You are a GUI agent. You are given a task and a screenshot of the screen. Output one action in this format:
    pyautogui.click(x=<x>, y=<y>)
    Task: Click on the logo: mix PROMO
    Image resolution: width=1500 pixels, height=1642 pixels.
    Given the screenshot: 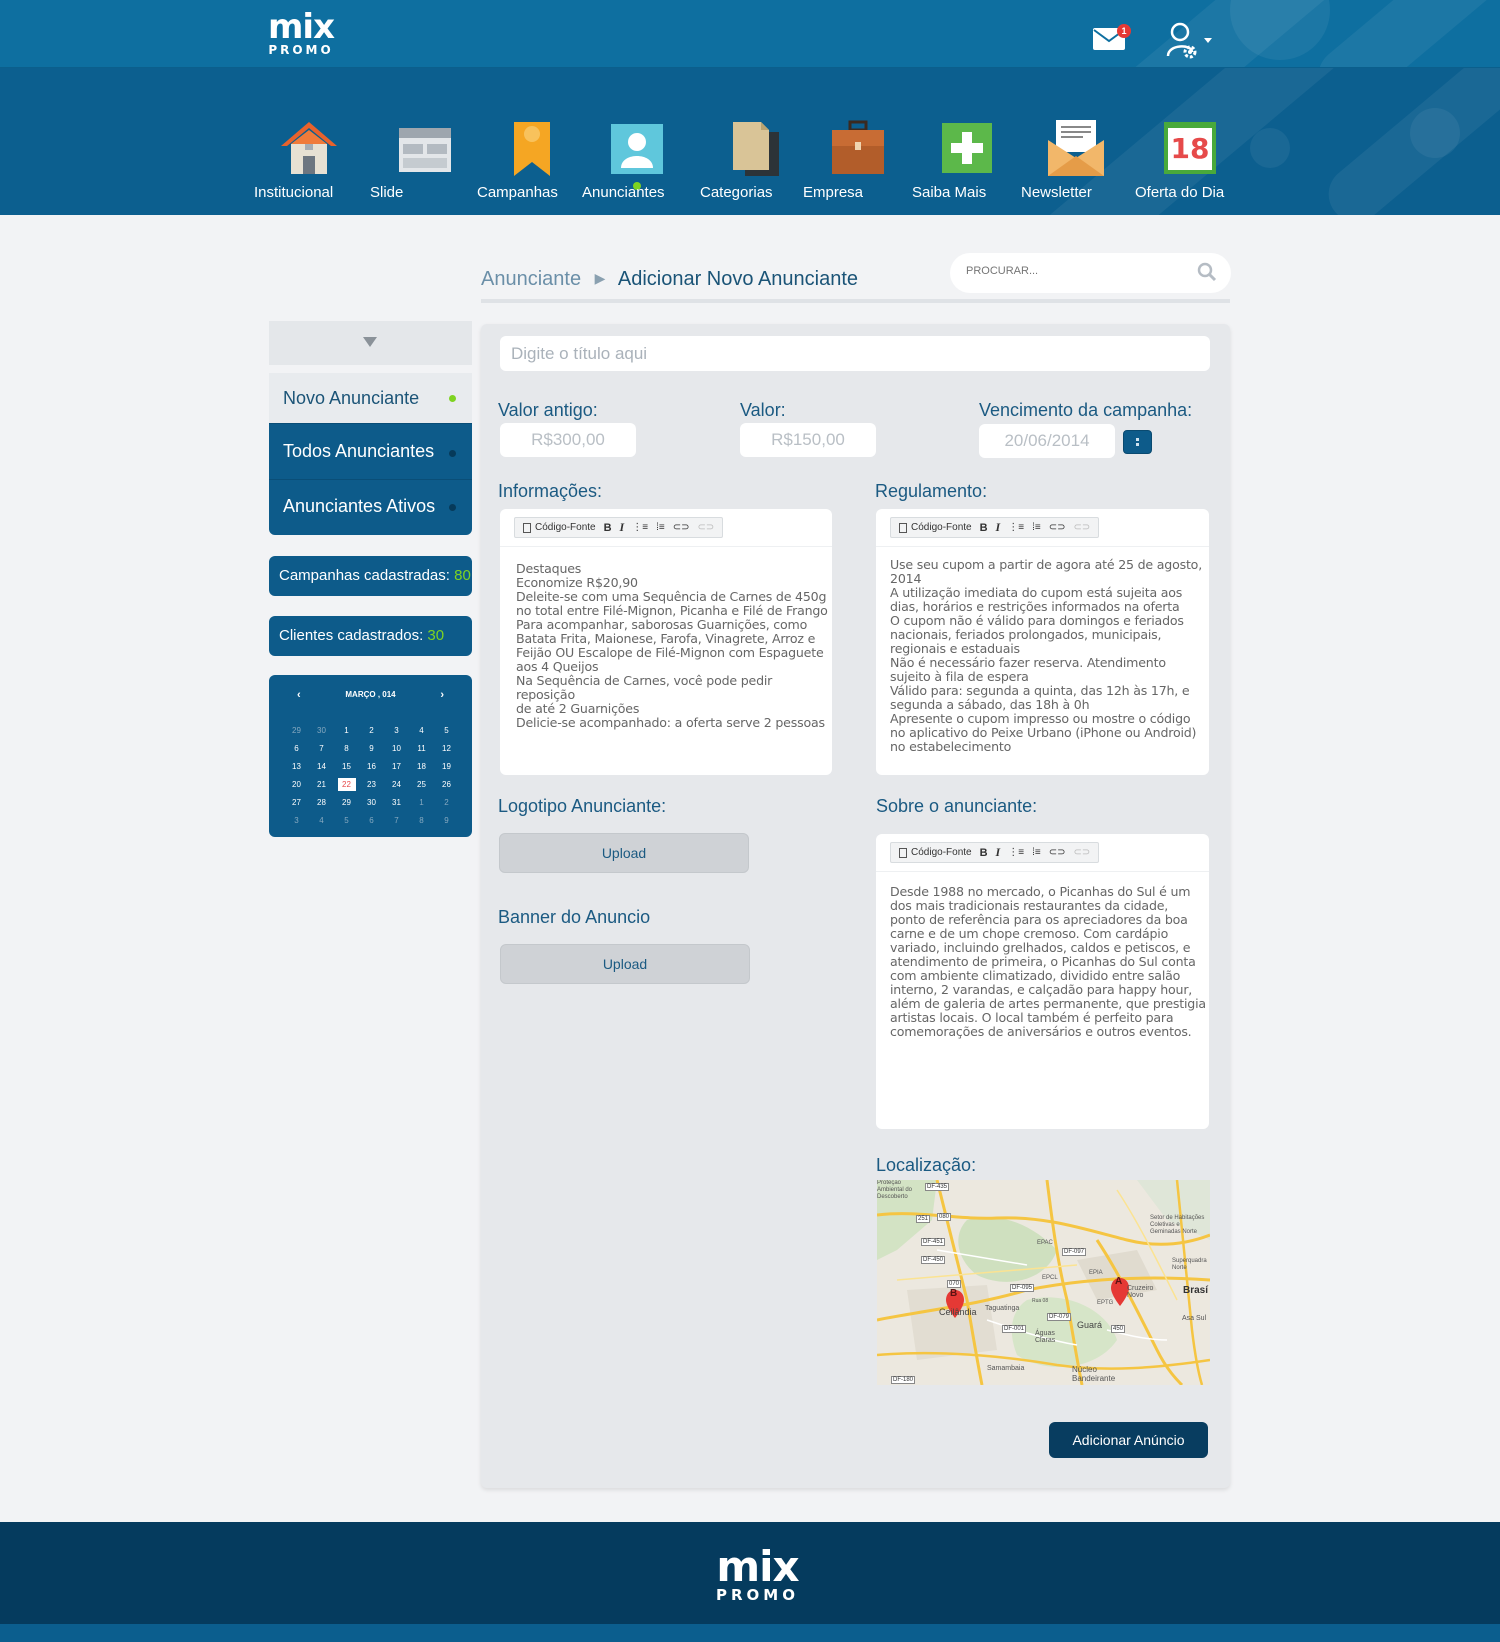 What is the action you would take?
    pyautogui.click(x=301, y=33)
    